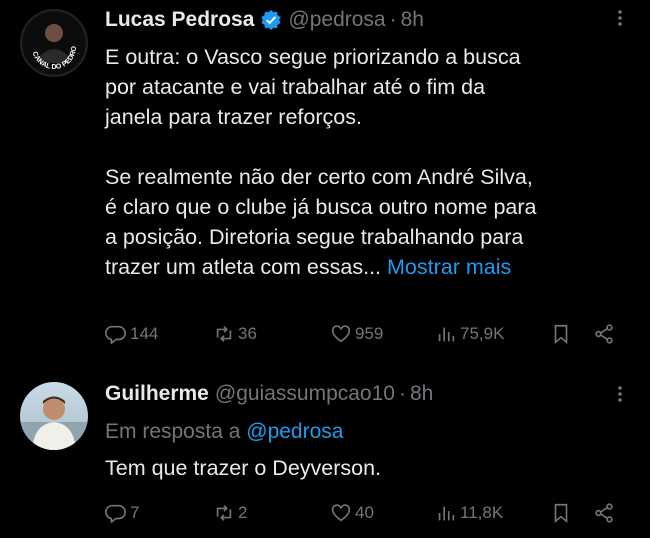 The height and width of the screenshot is (538, 650). Describe the element at coordinates (235, 334) in the screenshot. I see `repost-button: 36` at that location.